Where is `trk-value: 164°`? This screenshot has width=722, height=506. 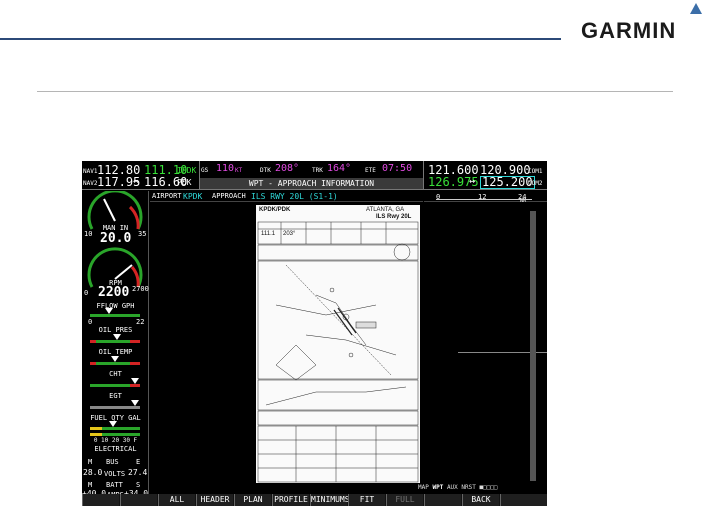
trk-value: 164° is located at coordinates (339, 168).